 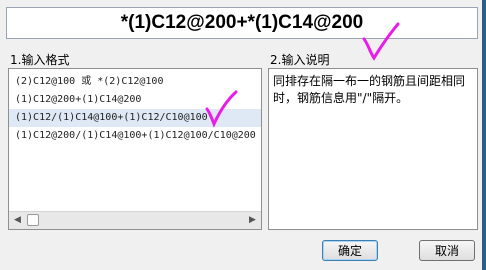 I want to click on horizontal-scrollbar: ◀ ▶, so click(x=135, y=220).